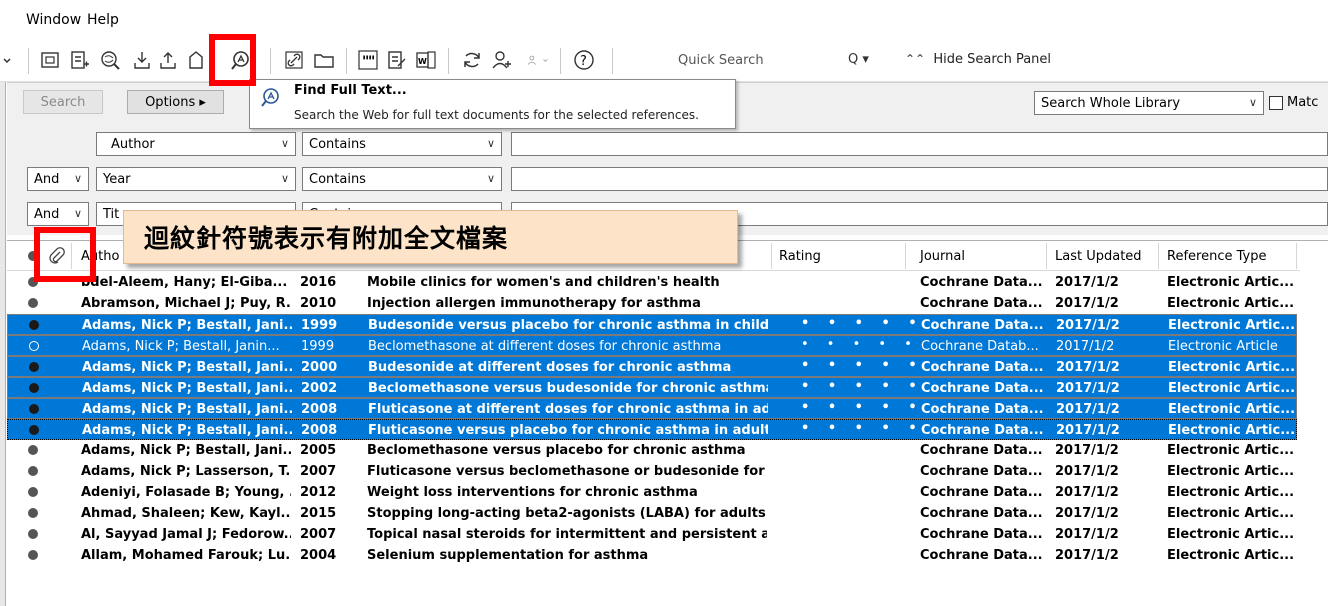 Image resolution: width=1328 pixels, height=606 pixels. What do you see at coordinates (472, 60) in the screenshot?
I see `sync-icon` at bounding box center [472, 60].